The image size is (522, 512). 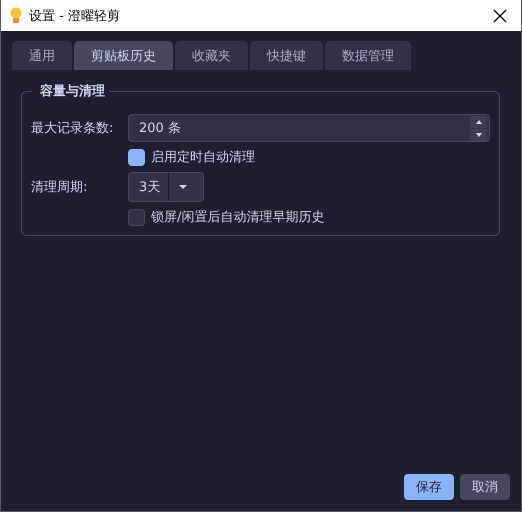 I want to click on period-dropdown: 3天, so click(x=166, y=187).